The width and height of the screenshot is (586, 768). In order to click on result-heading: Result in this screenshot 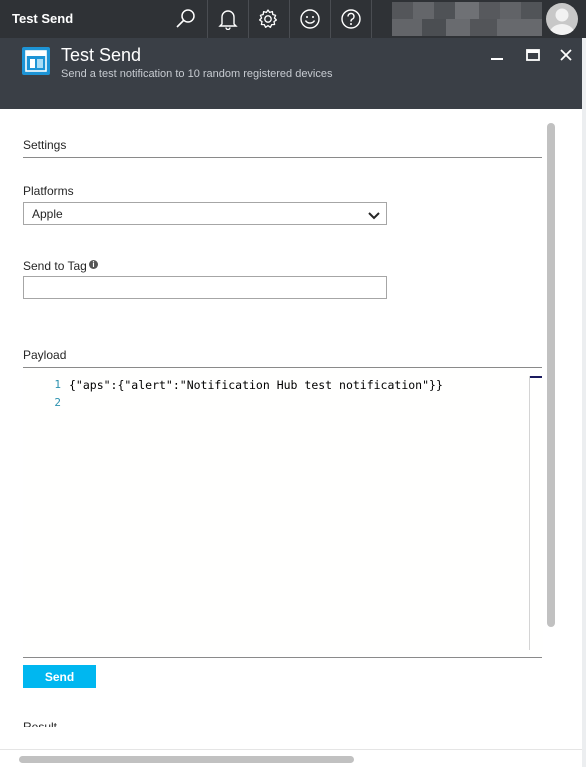, I will do `click(40, 723)`.